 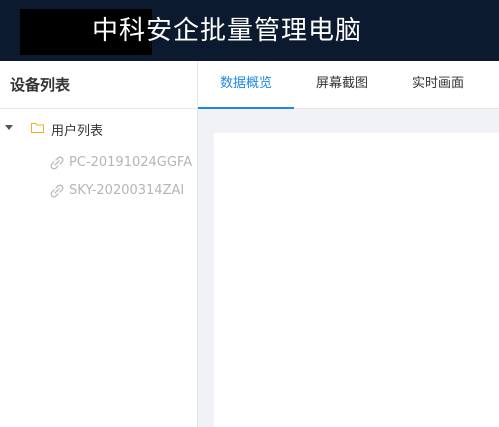 I want to click on caret-down-icon, so click(x=9, y=127).